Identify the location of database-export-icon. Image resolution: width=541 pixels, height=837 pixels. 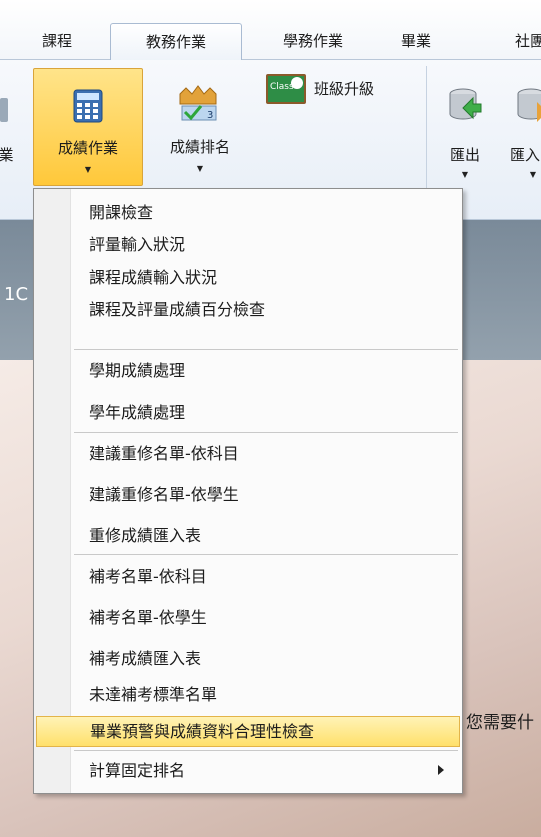
(465, 106).